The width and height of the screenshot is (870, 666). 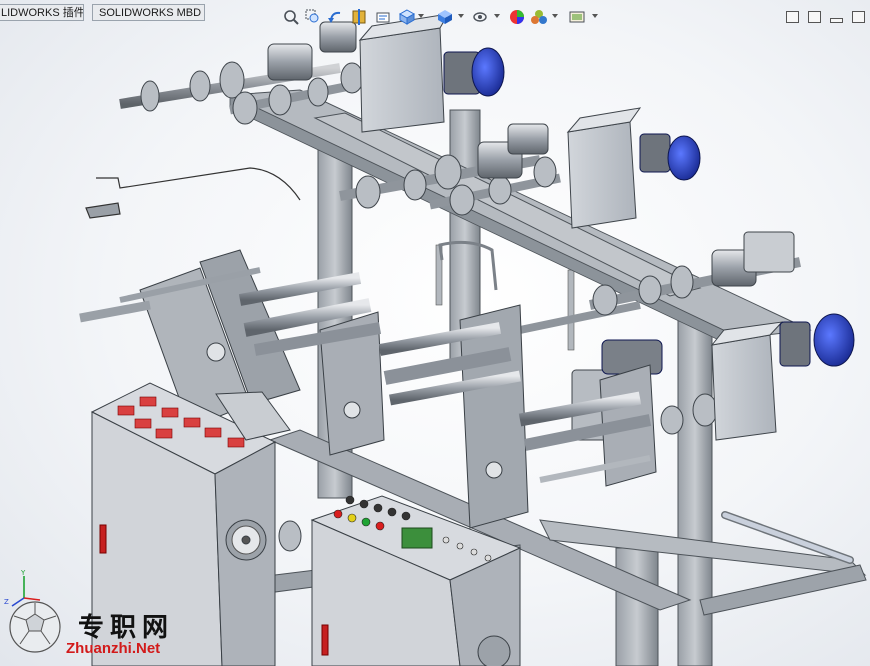 I want to click on view-orientation-icon, so click(x=407, y=17).